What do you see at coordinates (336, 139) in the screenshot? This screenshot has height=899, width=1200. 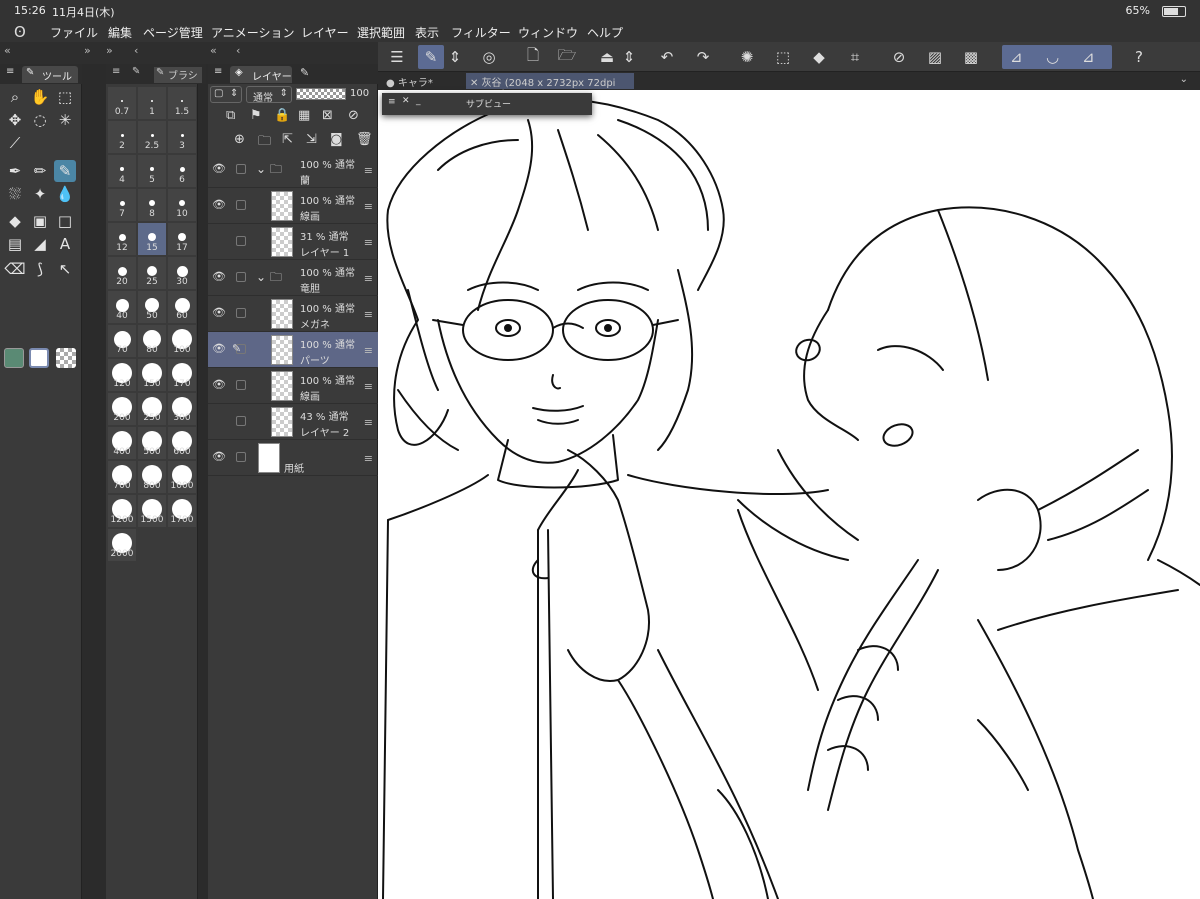 I see `layer-mask-icon: ◙` at bounding box center [336, 139].